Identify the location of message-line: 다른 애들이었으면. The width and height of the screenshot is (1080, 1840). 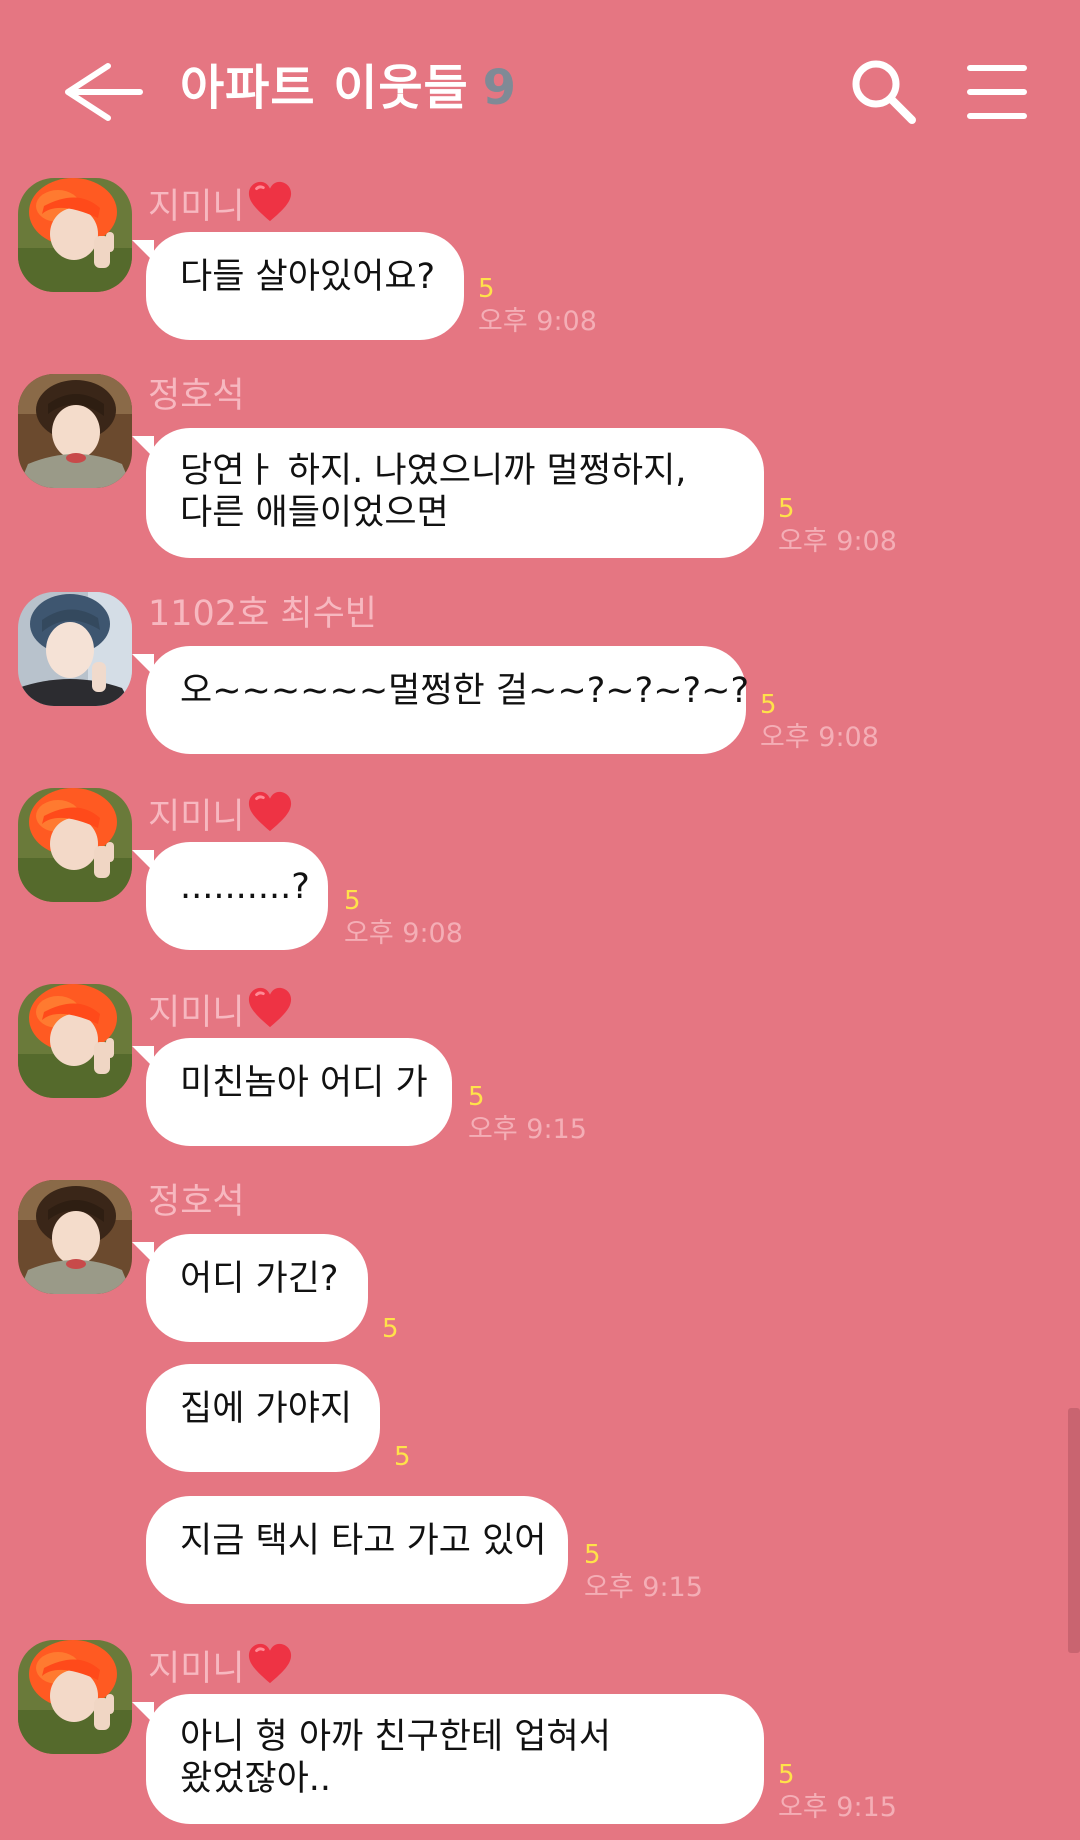
(314, 513).